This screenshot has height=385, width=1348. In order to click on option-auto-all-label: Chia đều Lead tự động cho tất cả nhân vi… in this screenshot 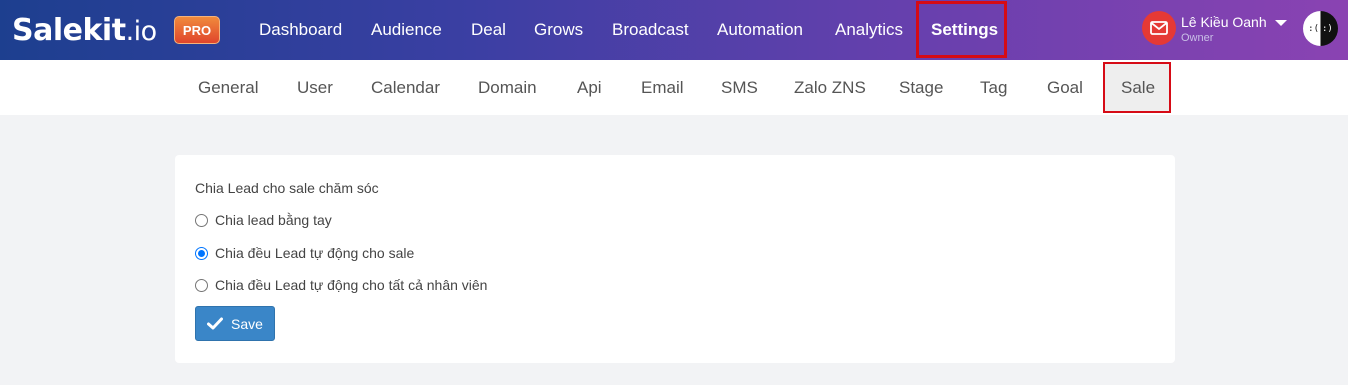, I will do `click(351, 285)`.